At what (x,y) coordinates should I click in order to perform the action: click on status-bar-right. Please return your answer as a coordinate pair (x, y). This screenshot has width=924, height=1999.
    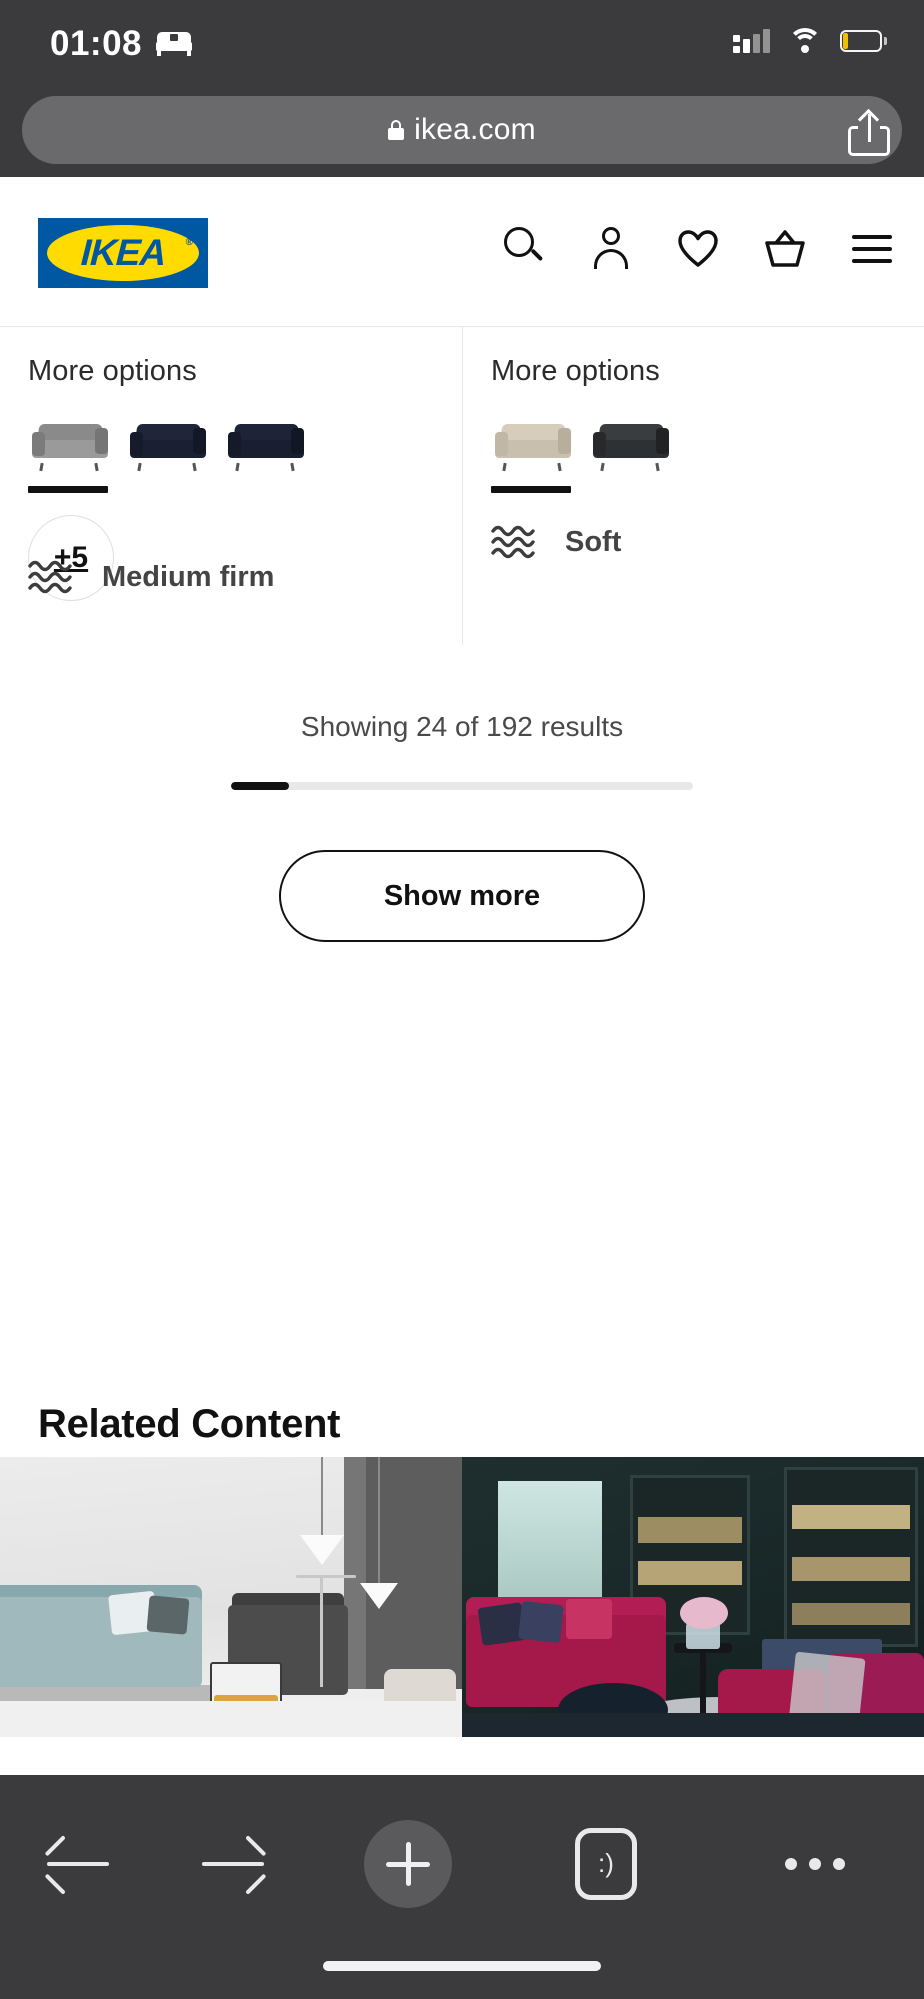
    Looking at the image, I should click on (810, 40).